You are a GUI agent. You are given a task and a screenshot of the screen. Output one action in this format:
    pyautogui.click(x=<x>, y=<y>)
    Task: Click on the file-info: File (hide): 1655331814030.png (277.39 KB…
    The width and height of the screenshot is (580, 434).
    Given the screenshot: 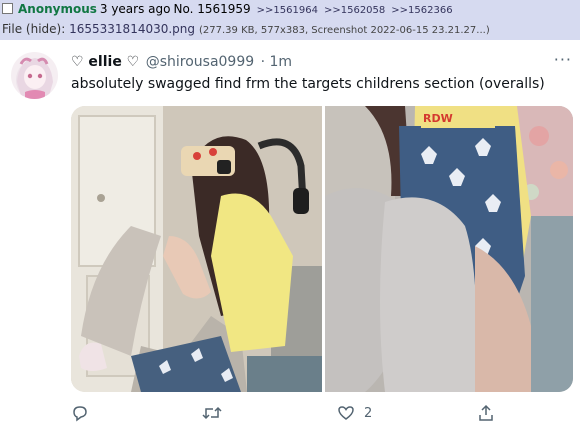 What is the action you would take?
    pyautogui.click(x=290, y=30)
    